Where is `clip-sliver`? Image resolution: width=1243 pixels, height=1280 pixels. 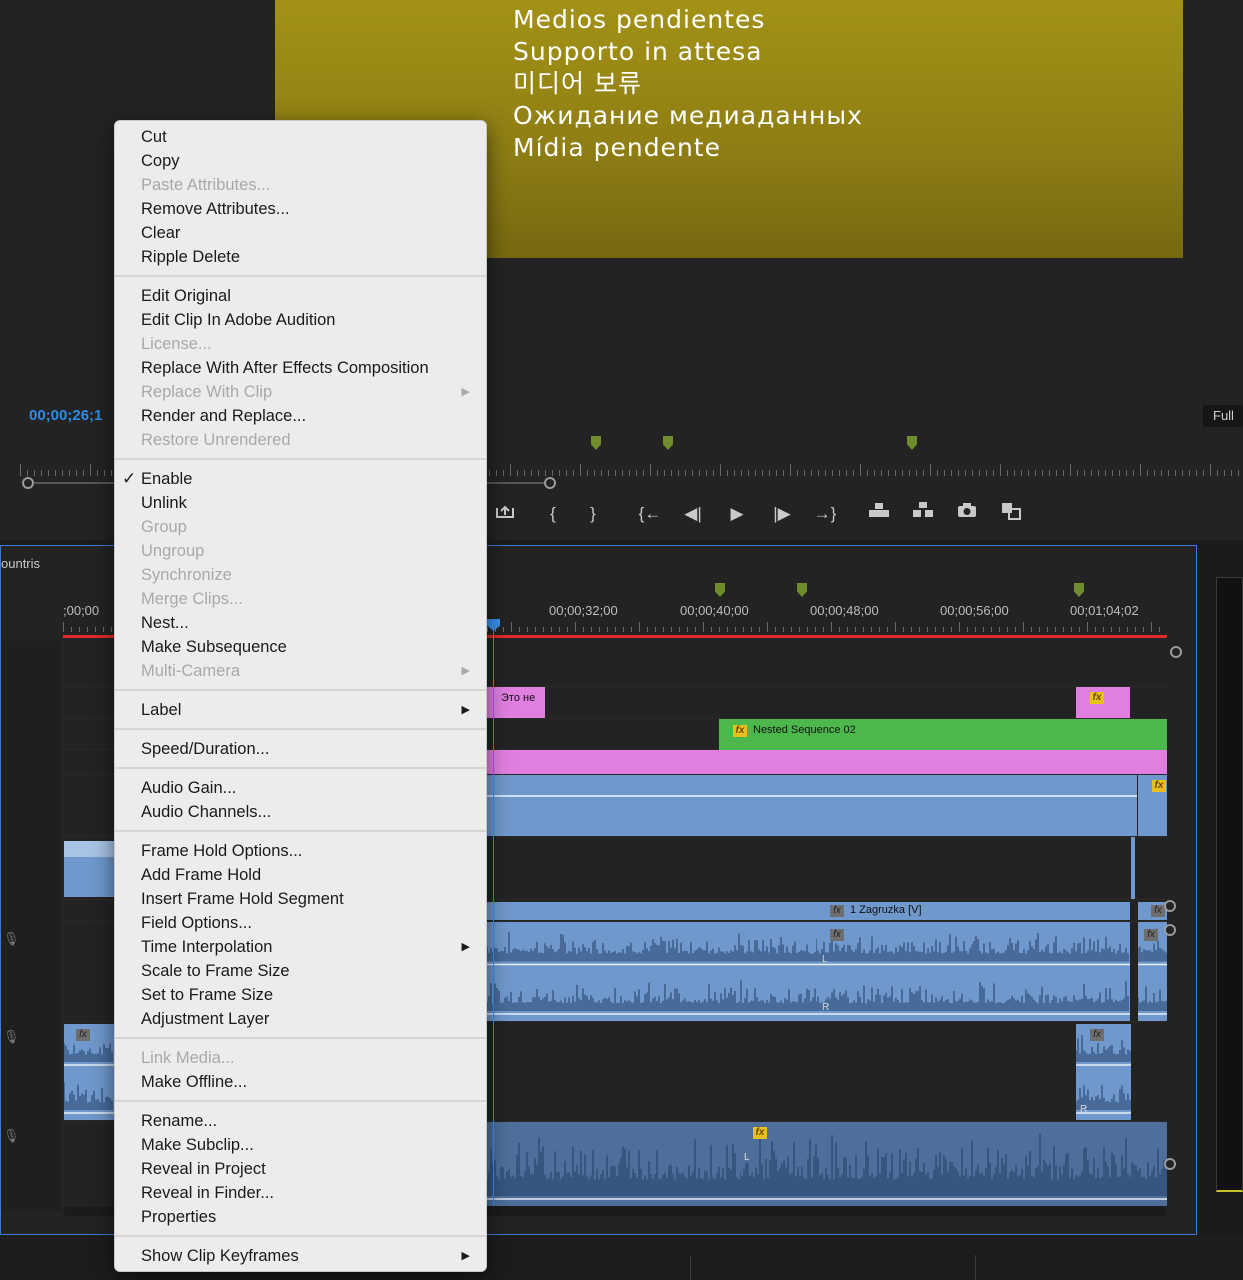
clip-sliver is located at coordinates (1133, 868).